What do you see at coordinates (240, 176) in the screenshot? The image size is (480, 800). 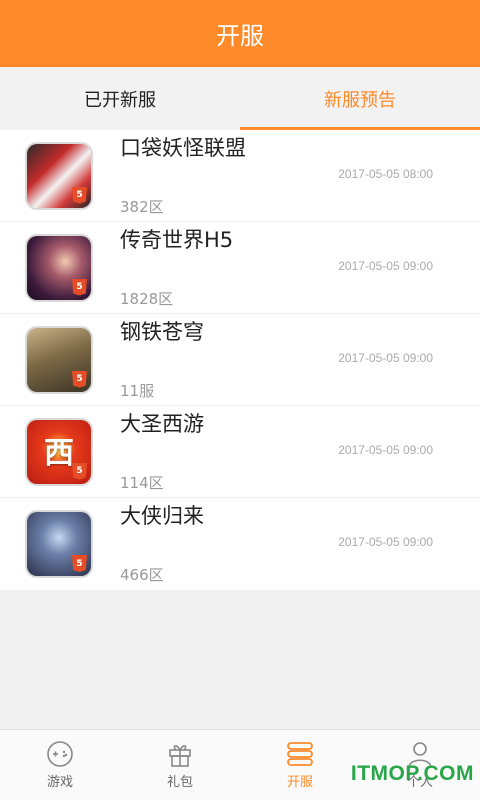 I see `list-item: 5 口袋妖怪联盟 382区 2017-05-05 08:00` at bounding box center [240, 176].